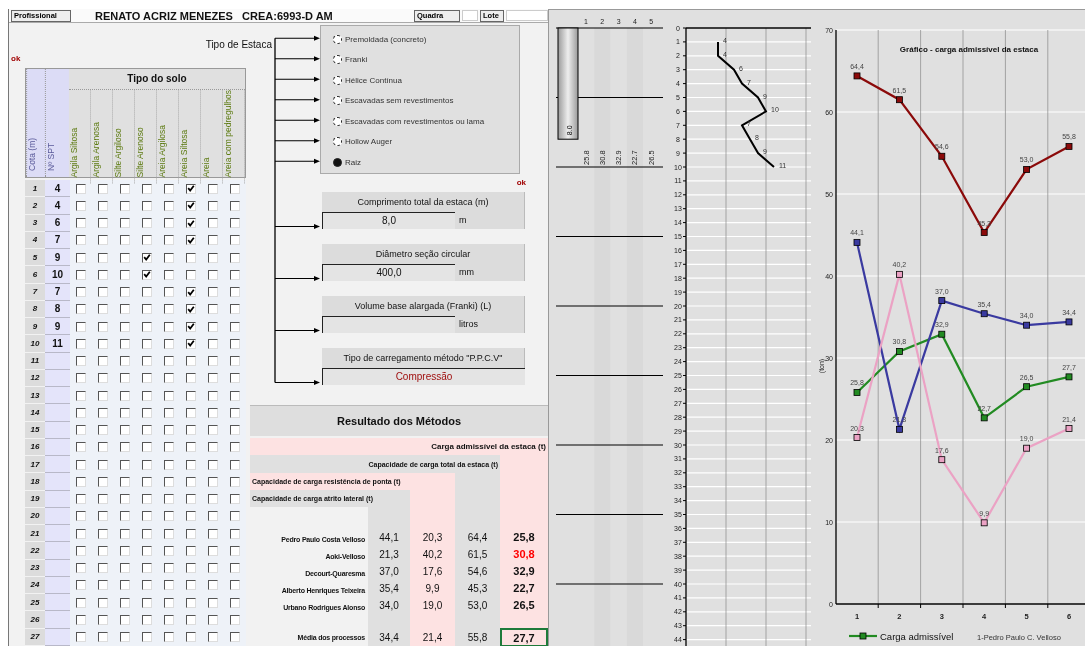 The image size is (1085, 646). I want to click on radio-option: Hélice Contínua, so click(426, 80).